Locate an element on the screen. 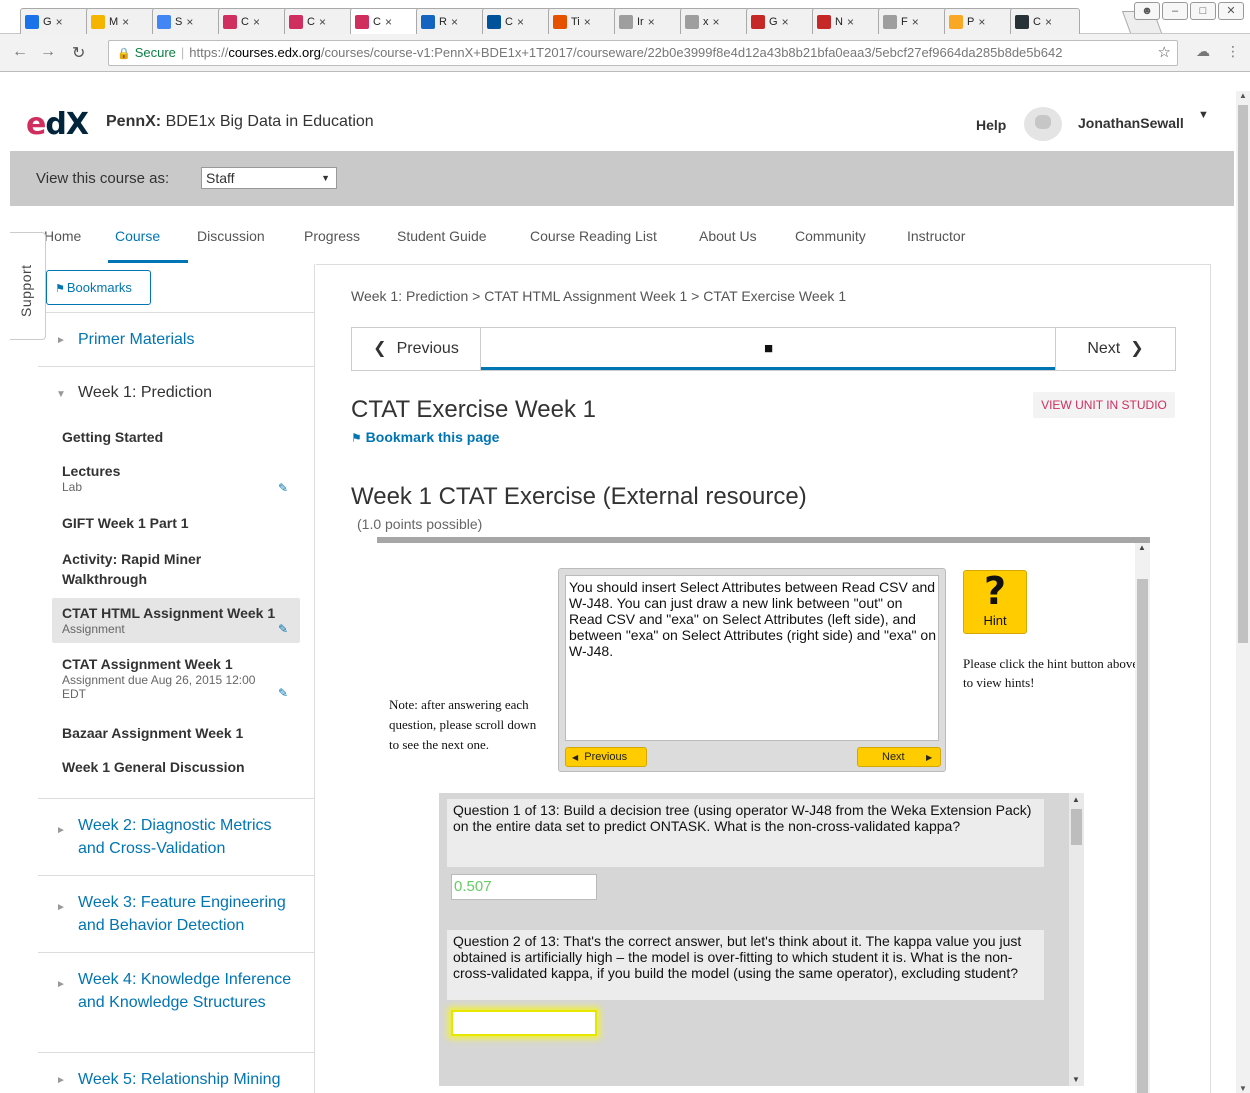  question-panel-scrollbar: ▲ ▼ is located at coordinates (1076, 939).